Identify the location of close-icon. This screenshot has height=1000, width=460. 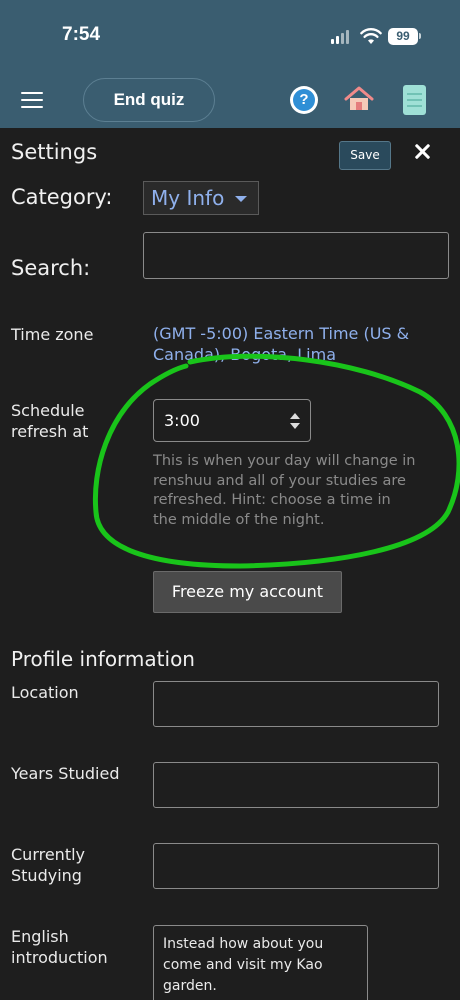
(422, 152).